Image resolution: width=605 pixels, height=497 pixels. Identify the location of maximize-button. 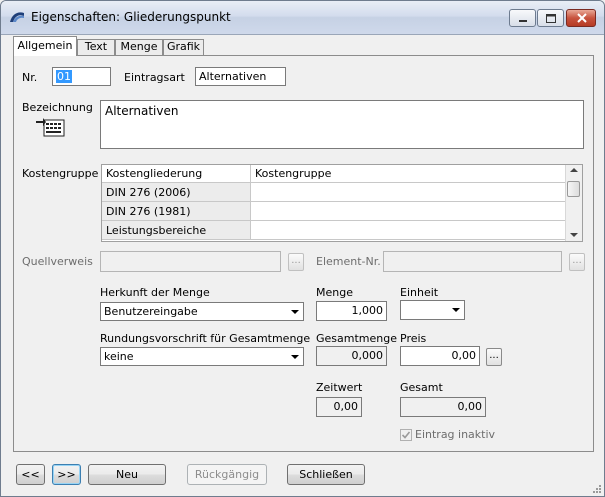
(550, 18).